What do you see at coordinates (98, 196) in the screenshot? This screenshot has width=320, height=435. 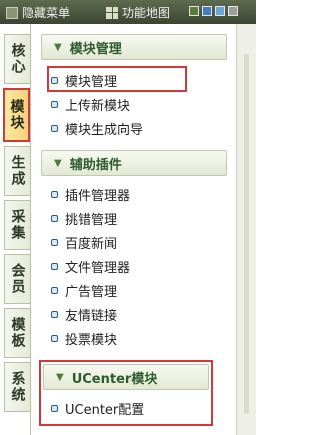 I see `menu-item-label: 插件管理器` at bounding box center [98, 196].